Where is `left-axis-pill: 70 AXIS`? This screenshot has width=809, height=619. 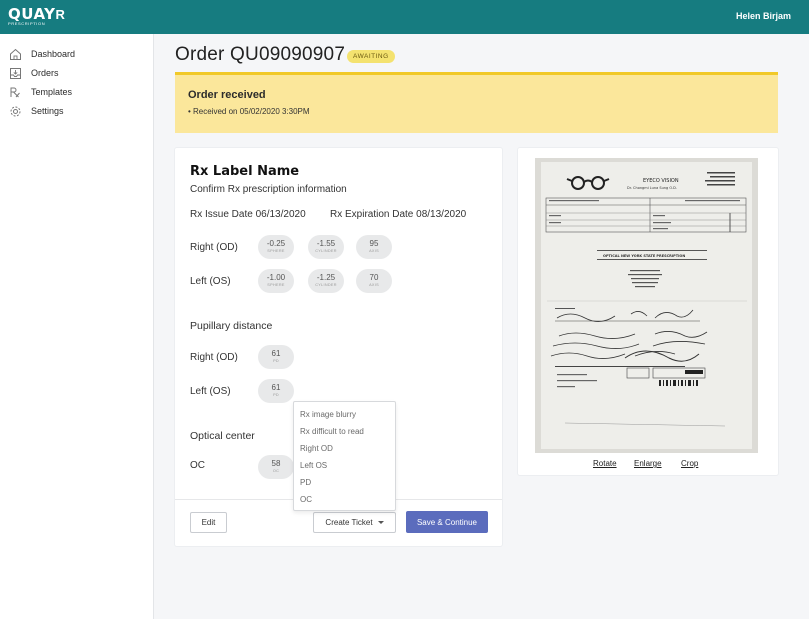 left-axis-pill: 70 AXIS is located at coordinates (374, 281).